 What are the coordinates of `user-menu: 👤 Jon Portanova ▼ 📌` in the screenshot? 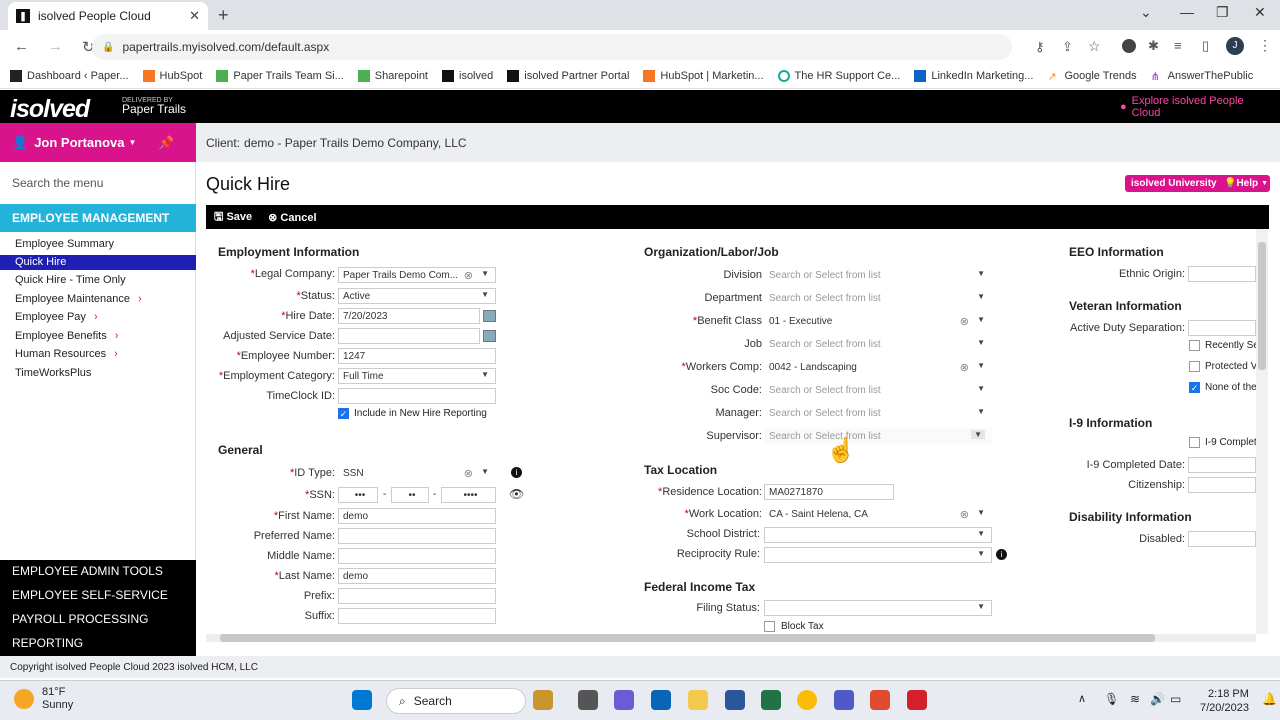 It's located at (98, 142).